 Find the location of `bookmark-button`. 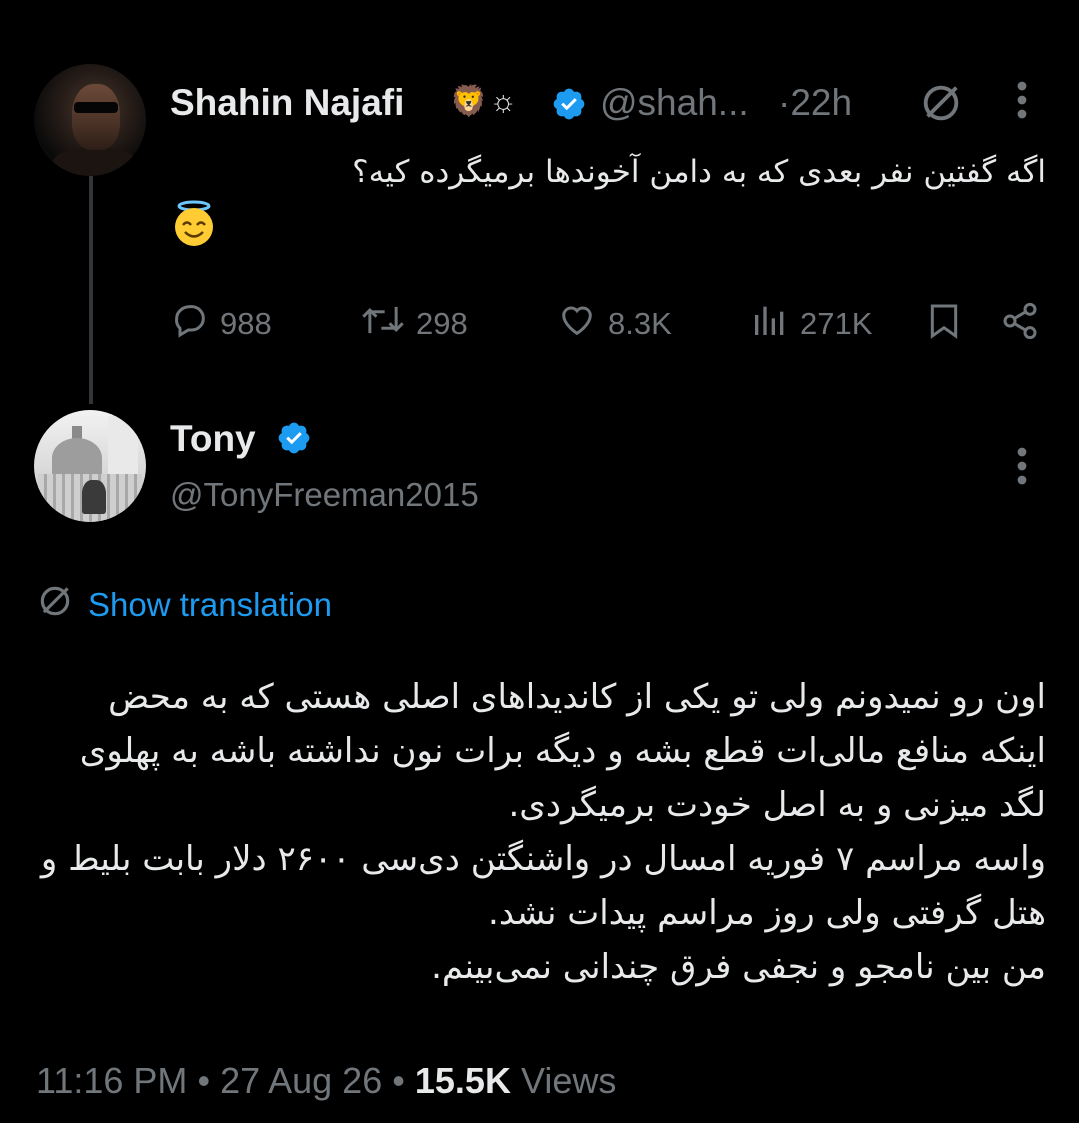

bookmark-button is located at coordinates (944, 325).